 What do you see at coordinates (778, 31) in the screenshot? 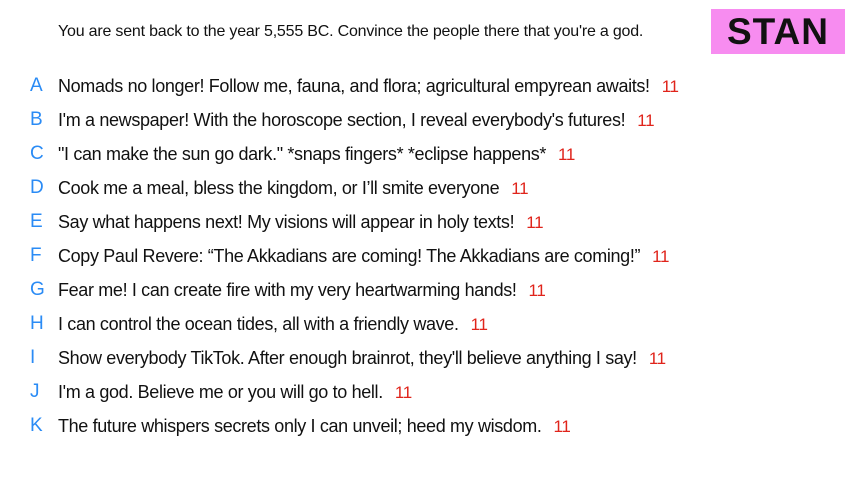
I see `player-name-badge: STAN` at bounding box center [778, 31].